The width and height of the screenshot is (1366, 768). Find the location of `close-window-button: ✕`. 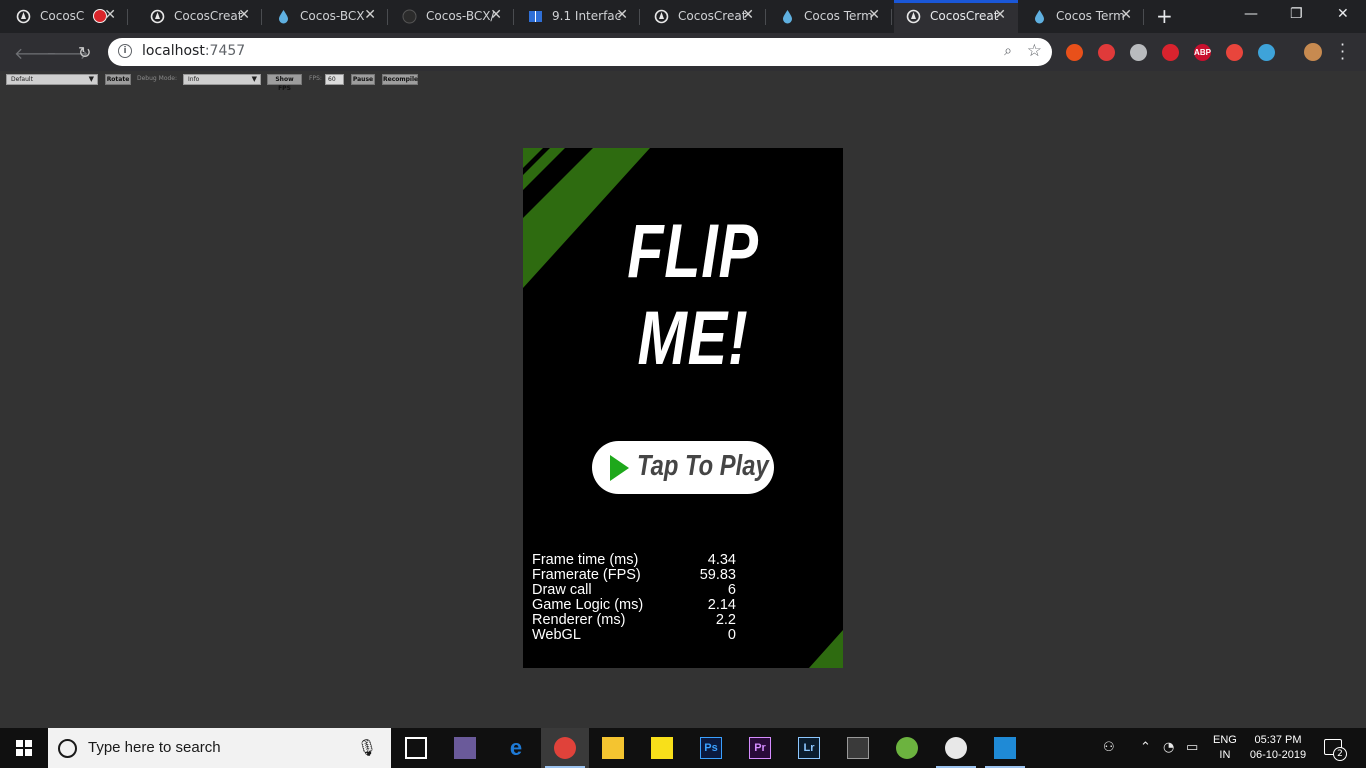

close-window-button: ✕ is located at coordinates (1343, 14).